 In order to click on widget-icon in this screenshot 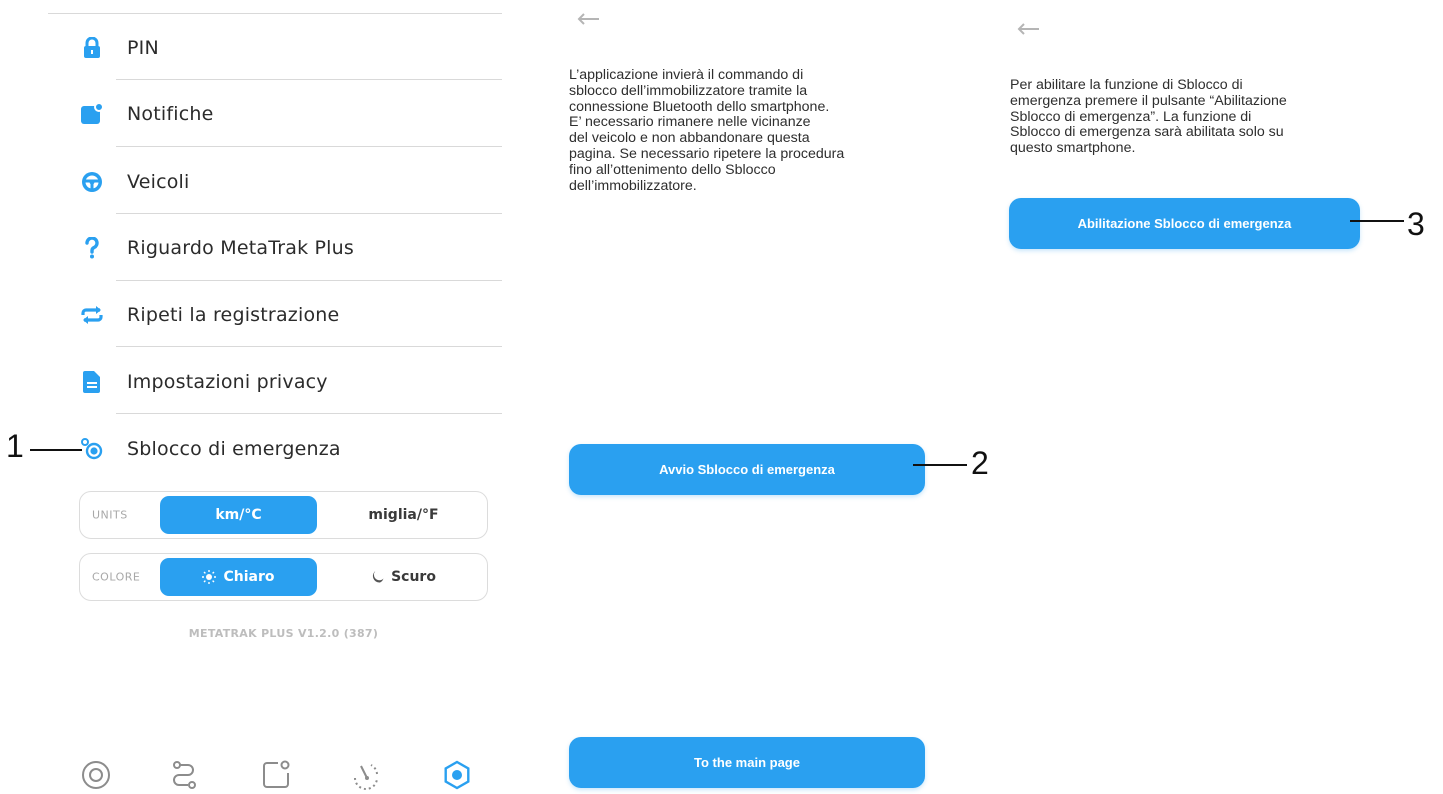, I will do `click(276, 774)`.